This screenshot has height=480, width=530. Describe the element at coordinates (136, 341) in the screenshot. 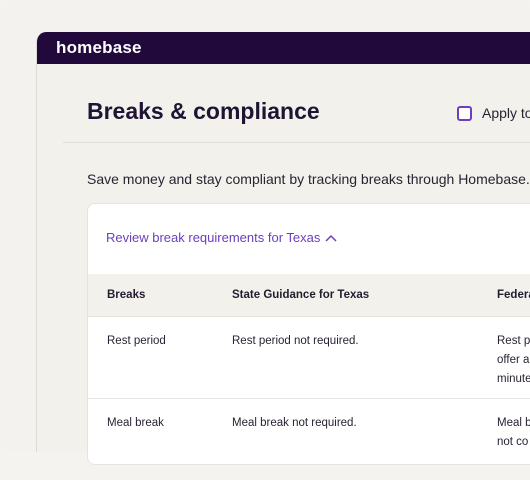

I see `break-name: Rest period` at that location.